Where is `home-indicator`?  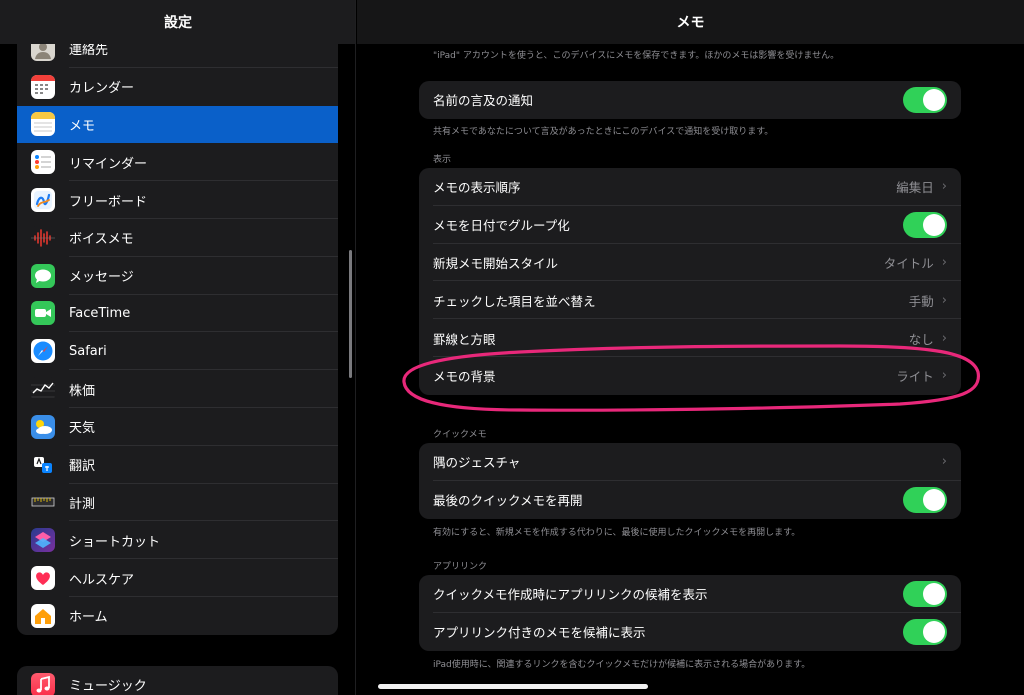 home-indicator is located at coordinates (513, 686).